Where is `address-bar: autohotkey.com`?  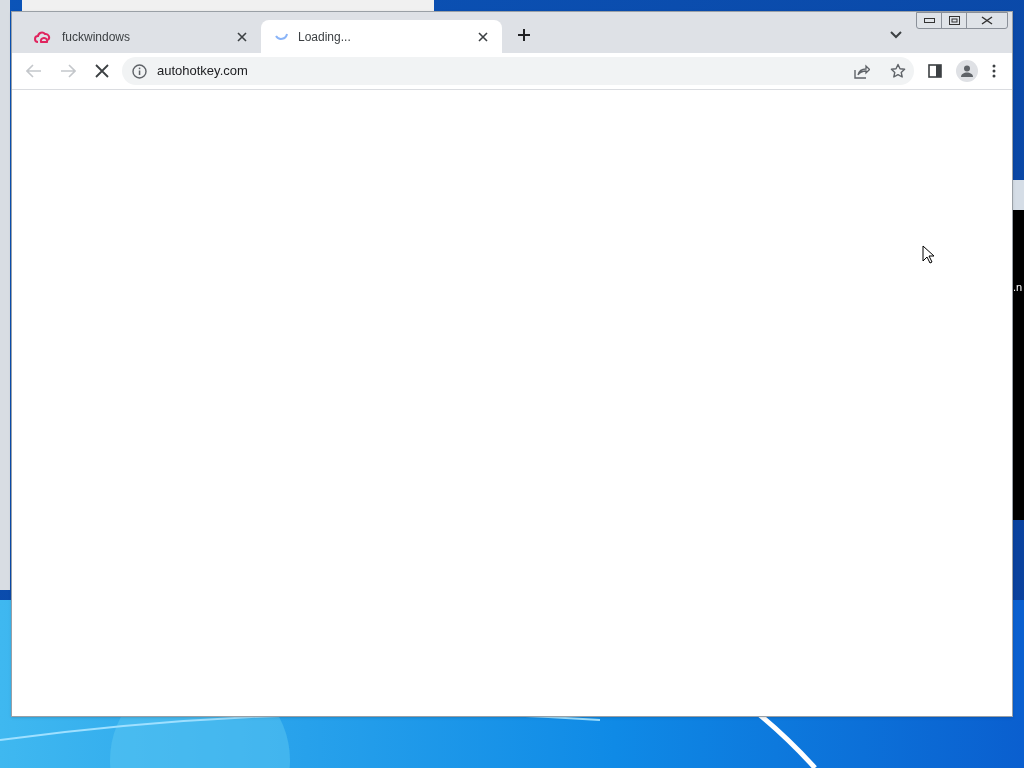
address-bar: autohotkey.com is located at coordinates (518, 71).